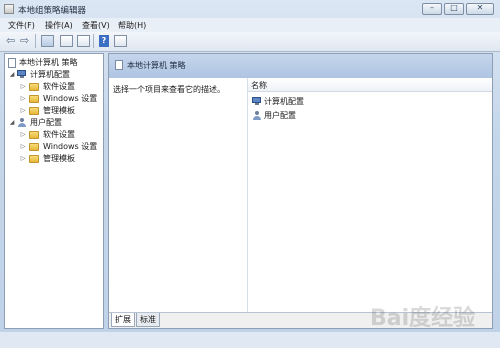 This screenshot has height=348, width=500. What do you see at coordinates (148, 320) in the screenshot?
I see `tab-standard: 标准` at bounding box center [148, 320].